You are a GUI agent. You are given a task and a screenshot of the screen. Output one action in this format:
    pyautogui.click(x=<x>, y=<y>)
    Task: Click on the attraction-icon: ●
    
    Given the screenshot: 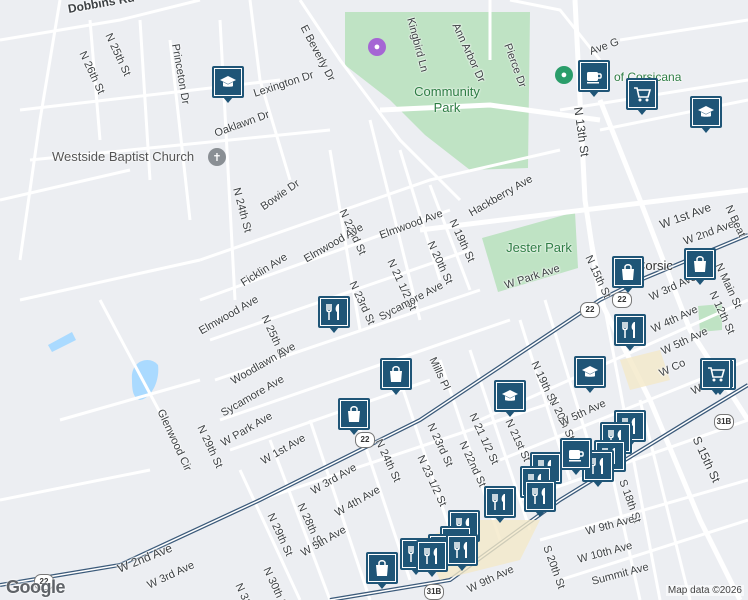 What is the action you would take?
    pyautogui.click(x=377, y=47)
    